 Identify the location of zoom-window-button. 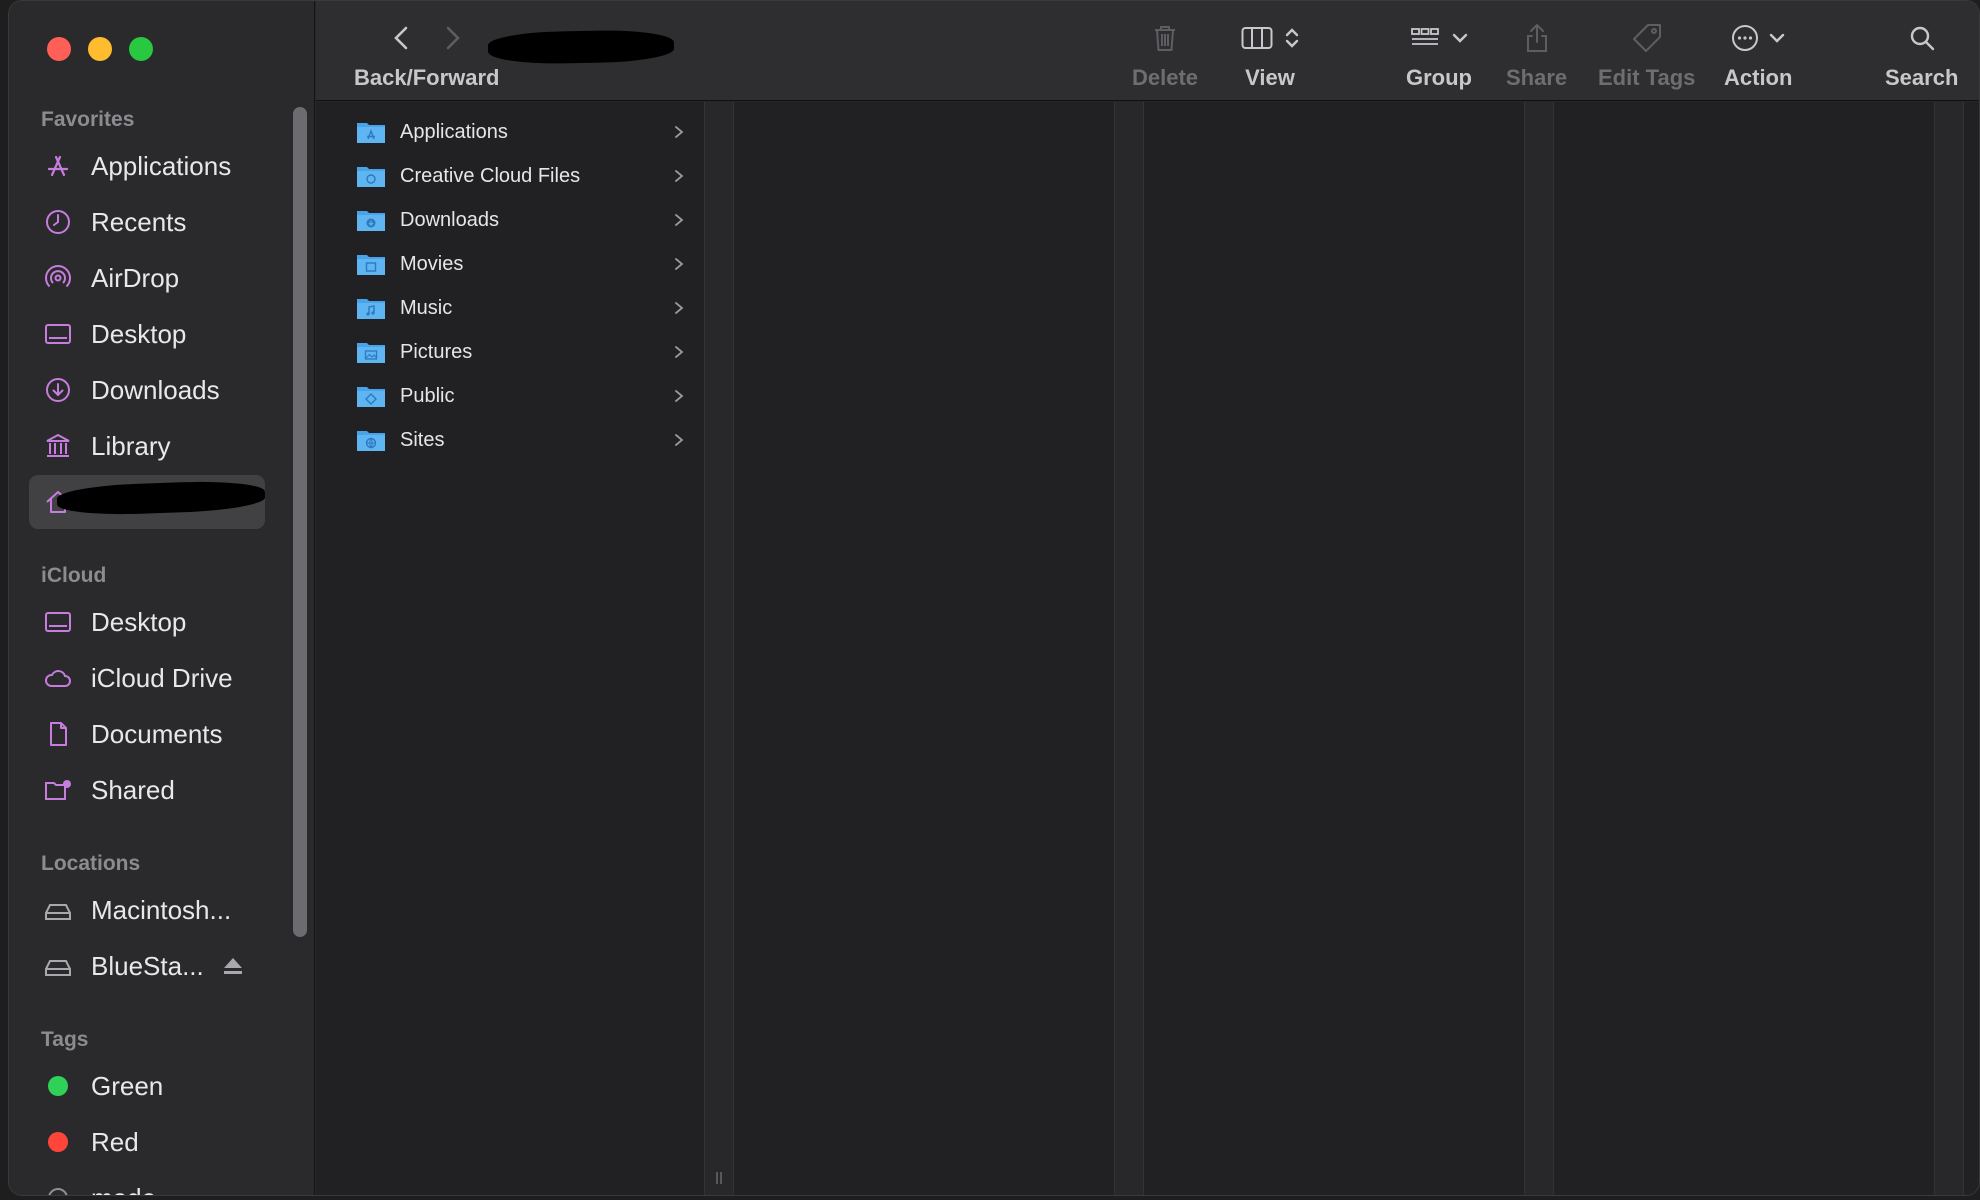
(141, 49).